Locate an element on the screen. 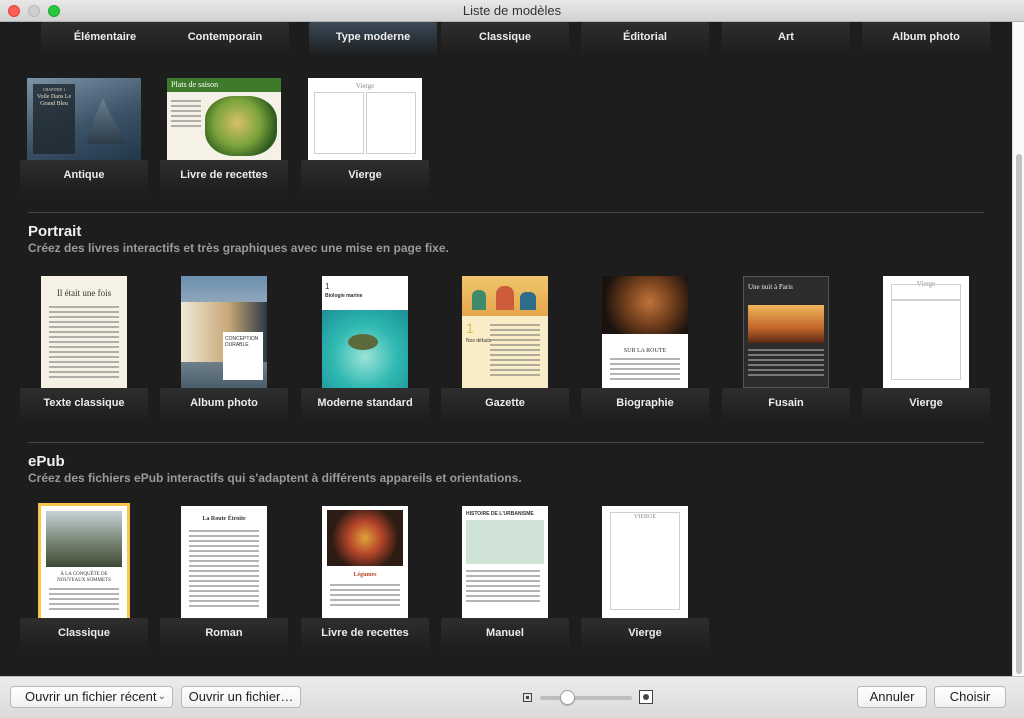 This screenshot has width=1024, height=718. template-thumbnail: SUR LA ROUTE is located at coordinates (645, 332).